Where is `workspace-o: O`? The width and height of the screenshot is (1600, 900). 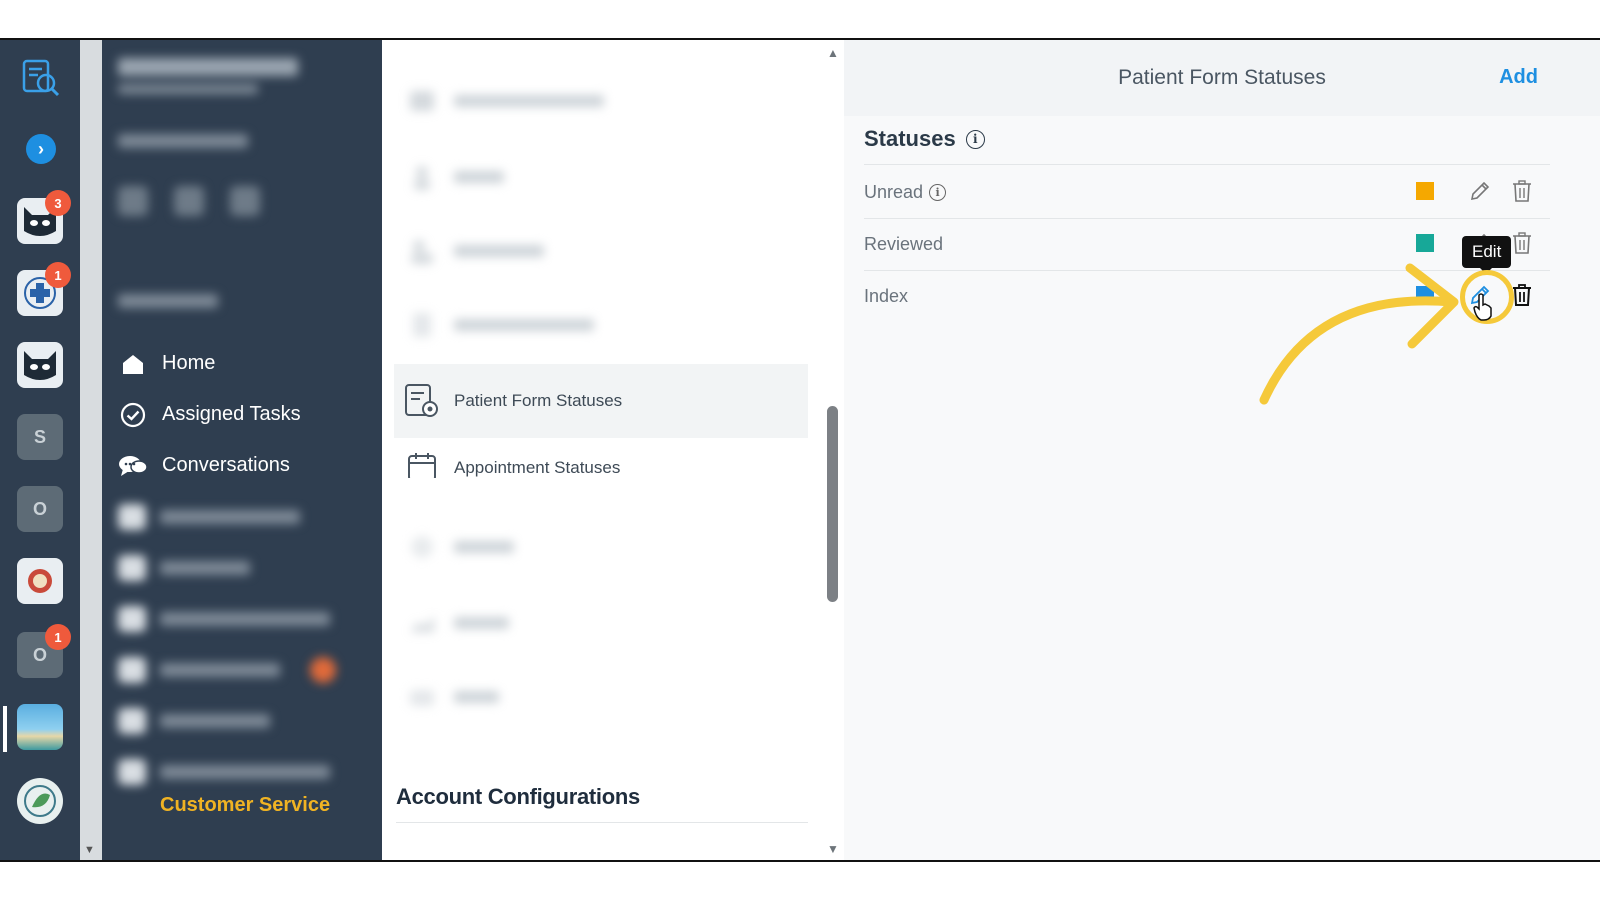
workspace-o: O is located at coordinates (40, 509).